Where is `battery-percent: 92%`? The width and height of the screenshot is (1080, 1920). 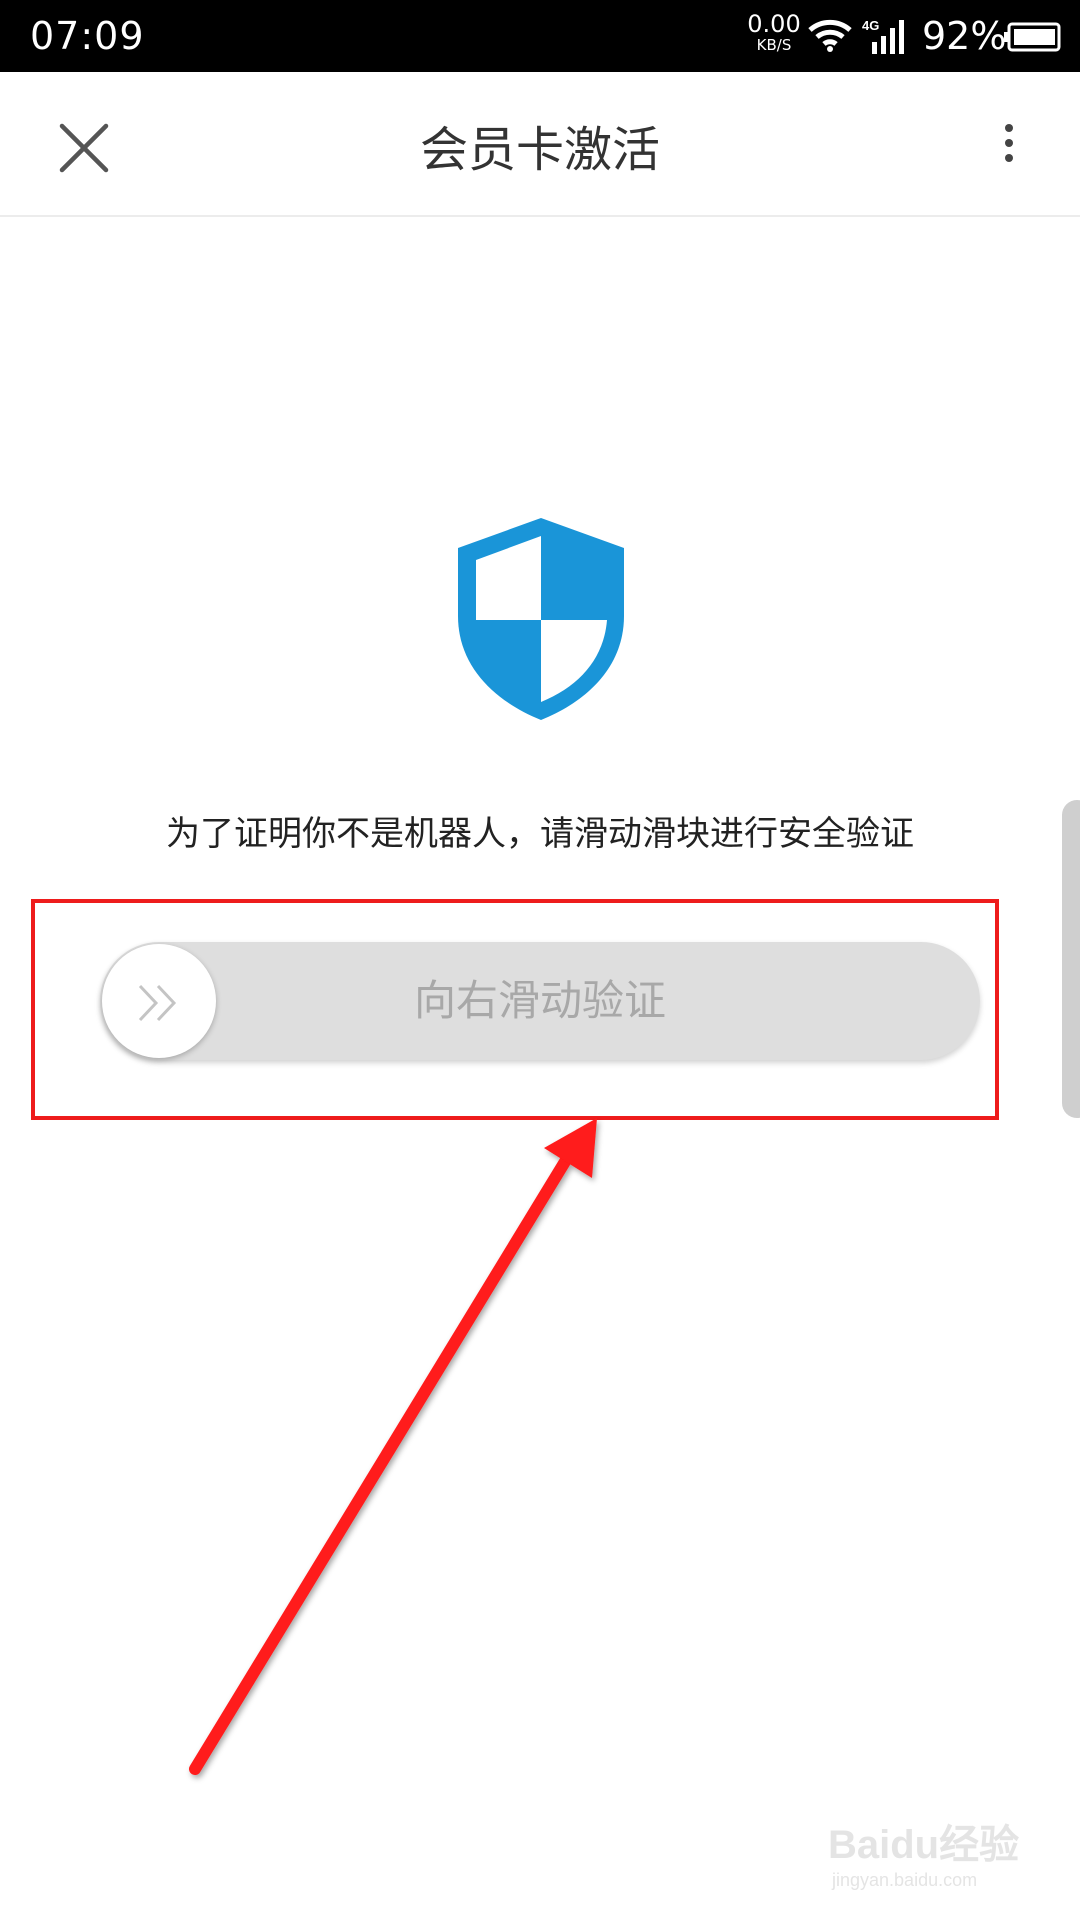 battery-percent: 92% is located at coordinates (964, 36).